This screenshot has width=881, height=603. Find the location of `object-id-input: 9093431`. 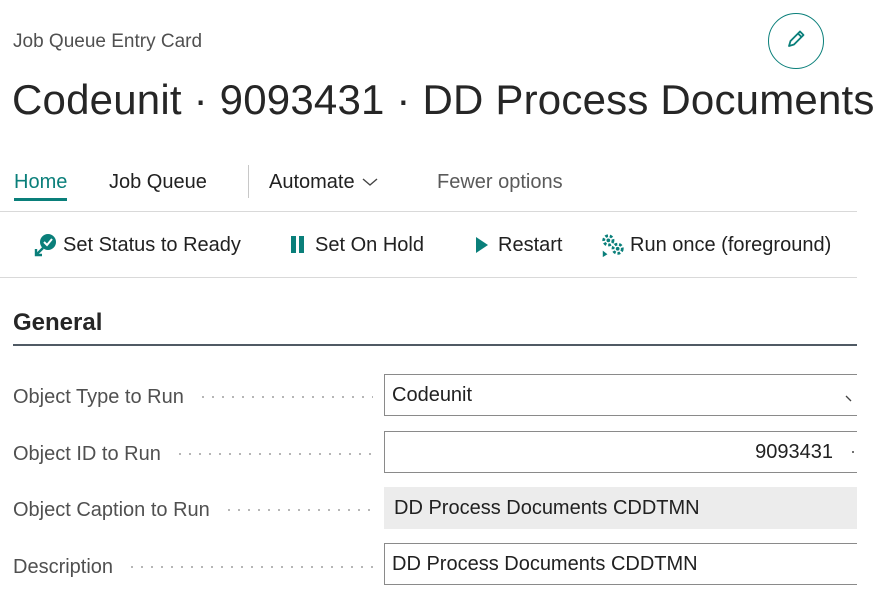

object-id-input: 9093431 is located at coordinates (620, 452).